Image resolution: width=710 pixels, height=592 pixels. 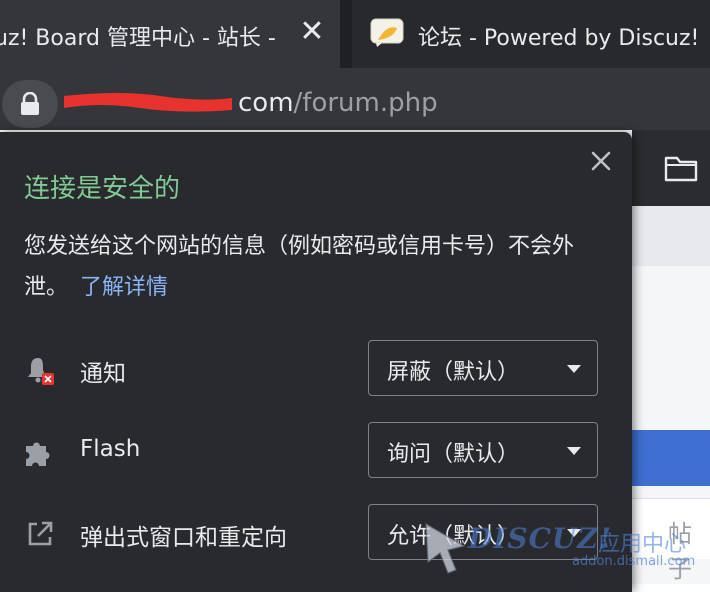 I want to click on learn-more-link: 了解详情, so click(x=124, y=287).